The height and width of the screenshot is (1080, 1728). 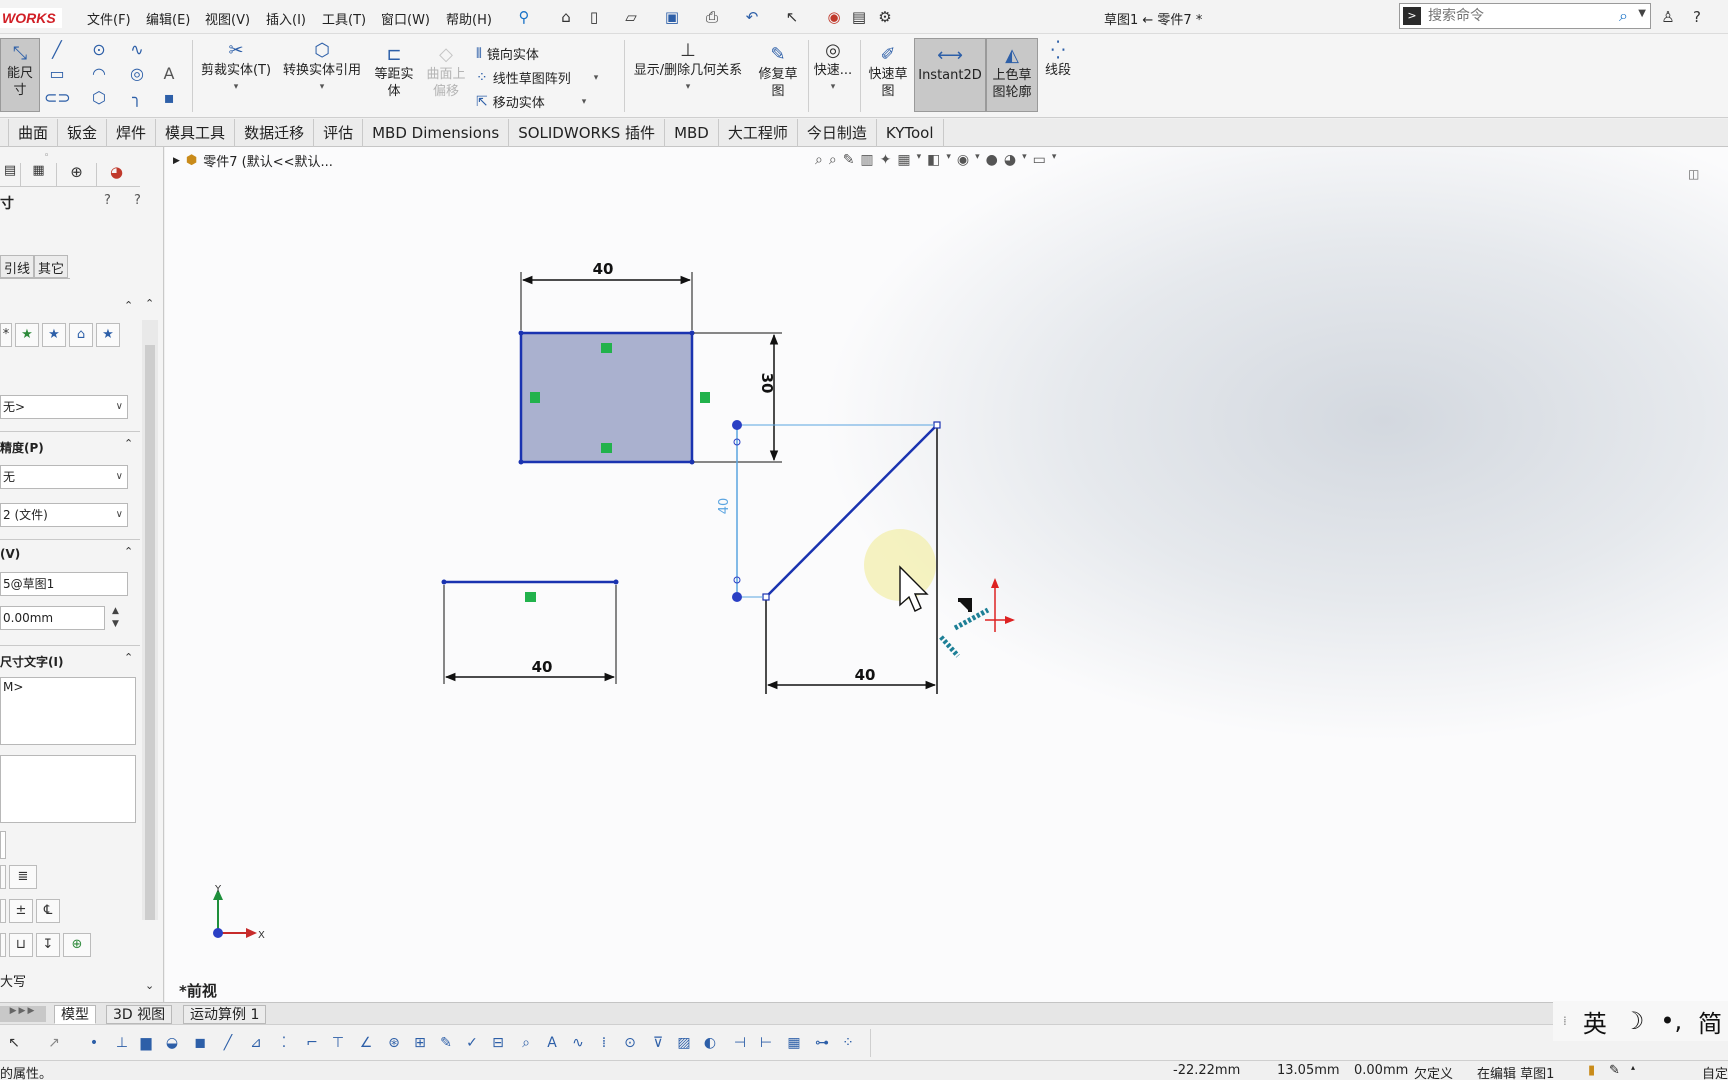 What do you see at coordinates (75, 1014) in the screenshot?
I see `tab-model: 模型` at bounding box center [75, 1014].